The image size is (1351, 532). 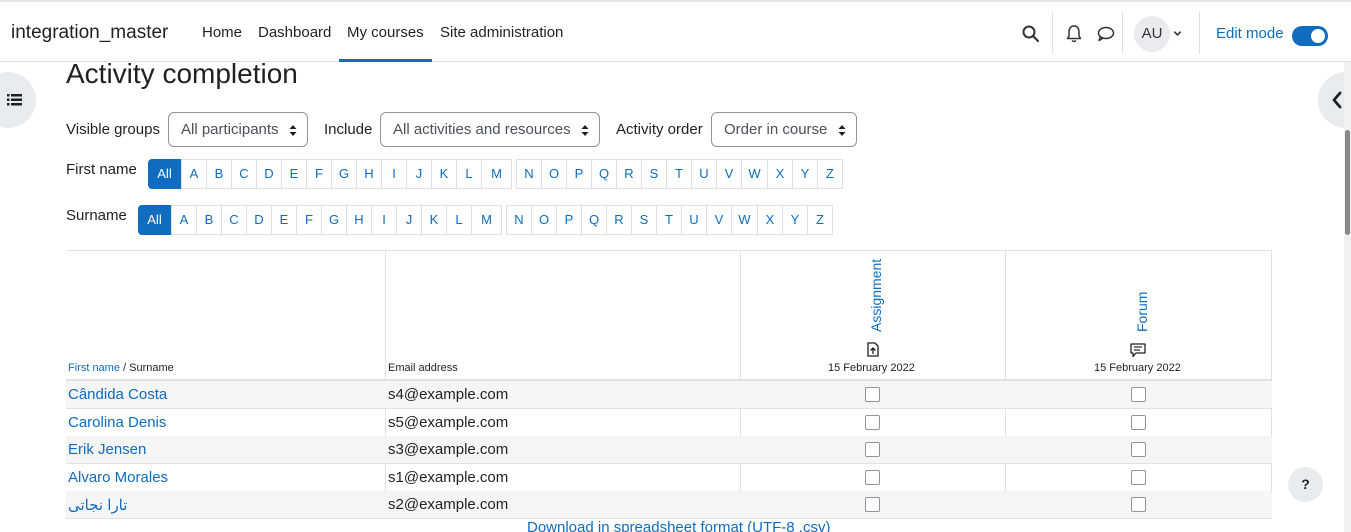 I want to click on first-name-initial-d: D, so click(x=269, y=174).